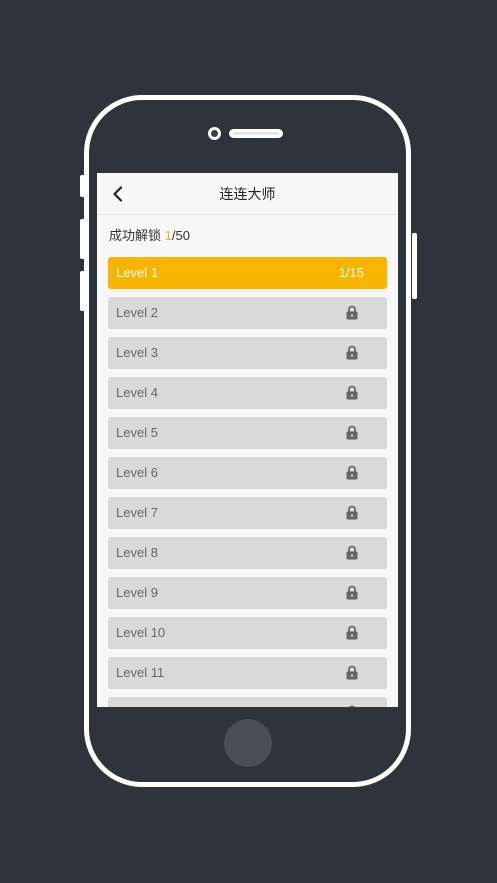  What do you see at coordinates (247, 393) in the screenshot?
I see `level-item-4: Level 4` at bounding box center [247, 393].